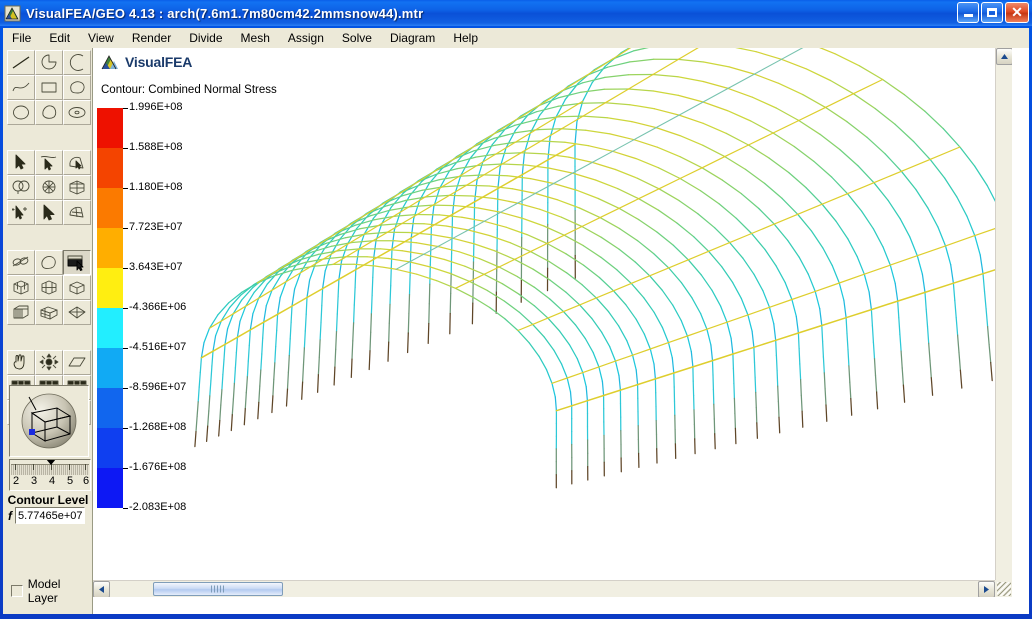 The height and width of the screenshot is (619, 1032). What do you see at coordinates (50, 469) in the screenshot?
I see `slider-track` at bounding box center [50, 469].